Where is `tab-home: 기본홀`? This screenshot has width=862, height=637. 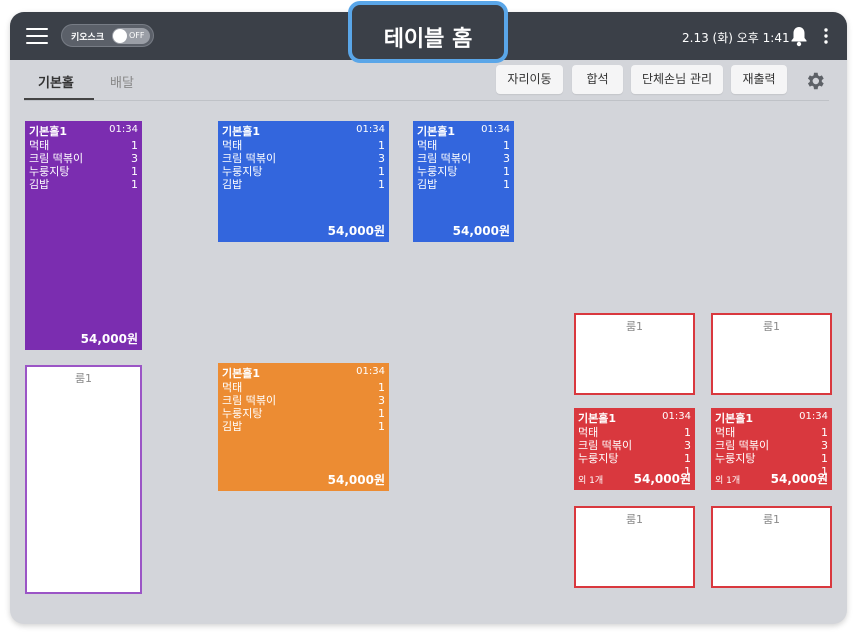
tab-home: 기본홀 is located at coordinates (56, 81).